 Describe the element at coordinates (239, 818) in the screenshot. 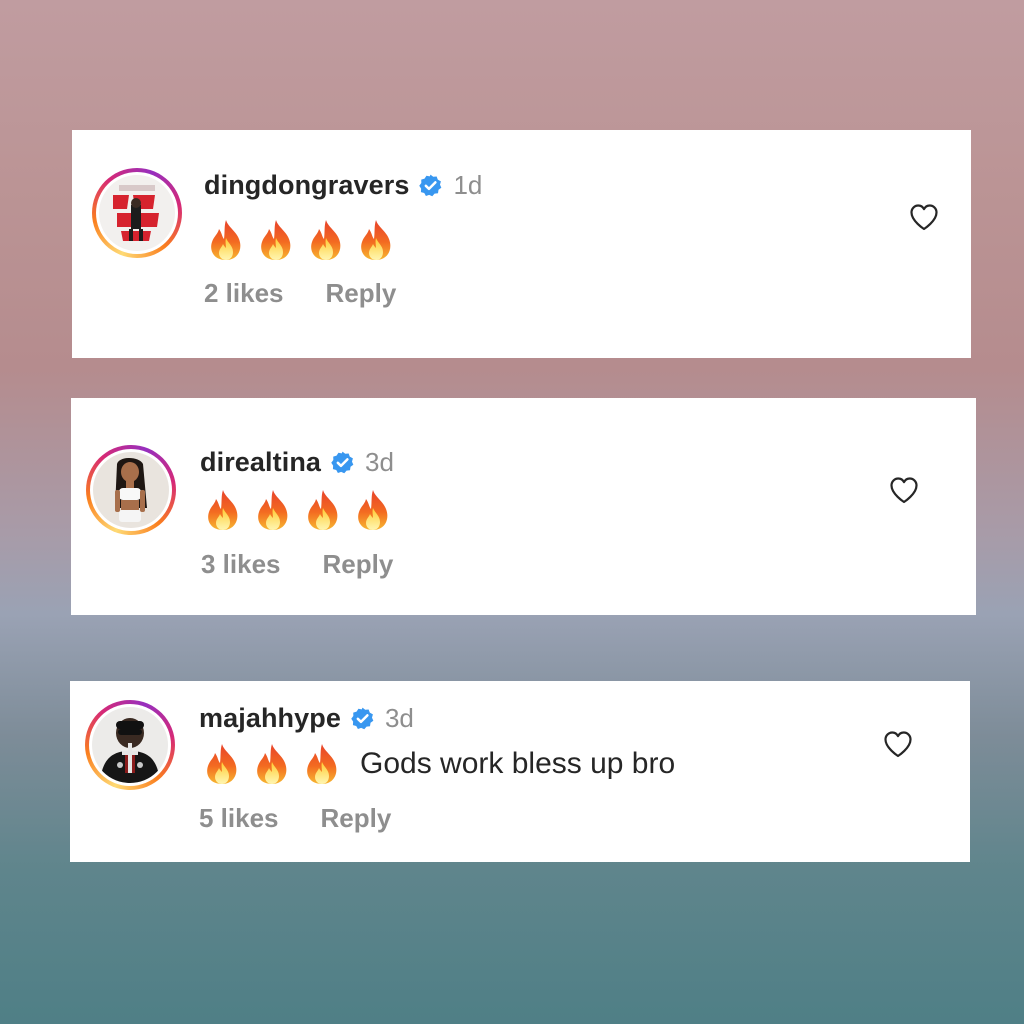

I see `likes-count: 5 likes` at that location.